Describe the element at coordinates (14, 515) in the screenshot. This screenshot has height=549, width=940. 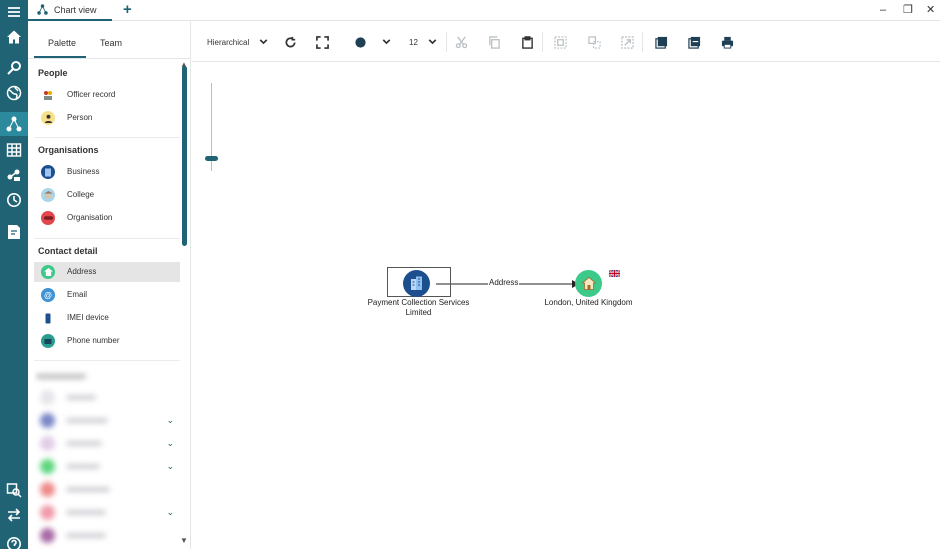
I see `swap-icon` at that location.